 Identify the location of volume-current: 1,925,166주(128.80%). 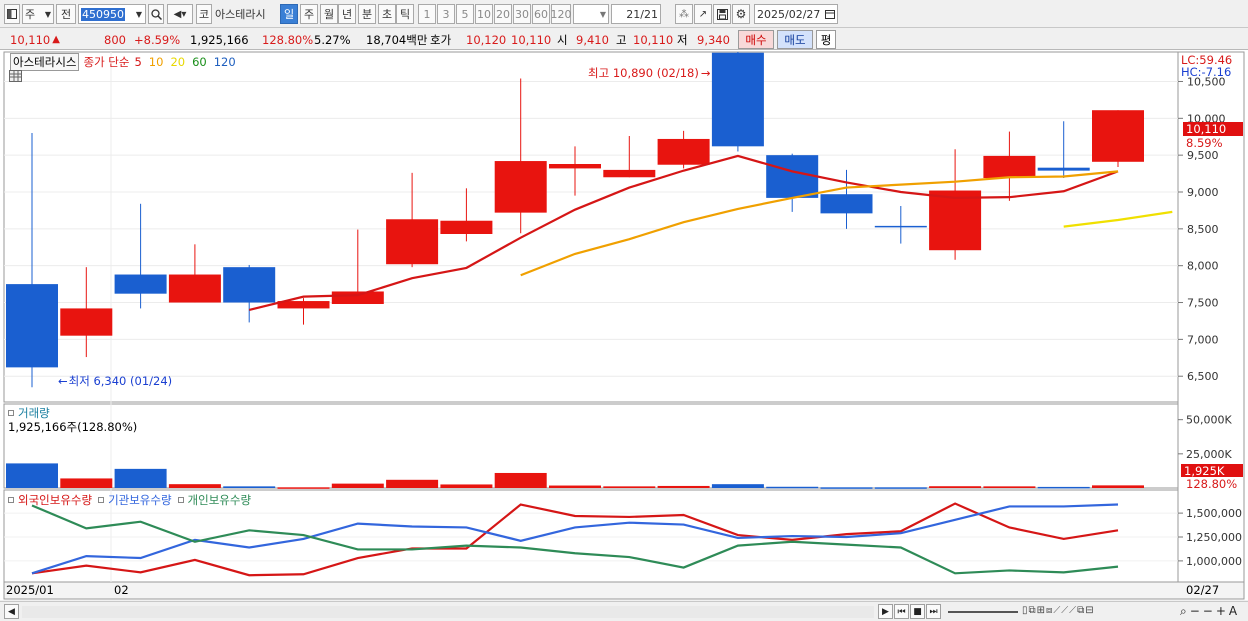
(73, 427).